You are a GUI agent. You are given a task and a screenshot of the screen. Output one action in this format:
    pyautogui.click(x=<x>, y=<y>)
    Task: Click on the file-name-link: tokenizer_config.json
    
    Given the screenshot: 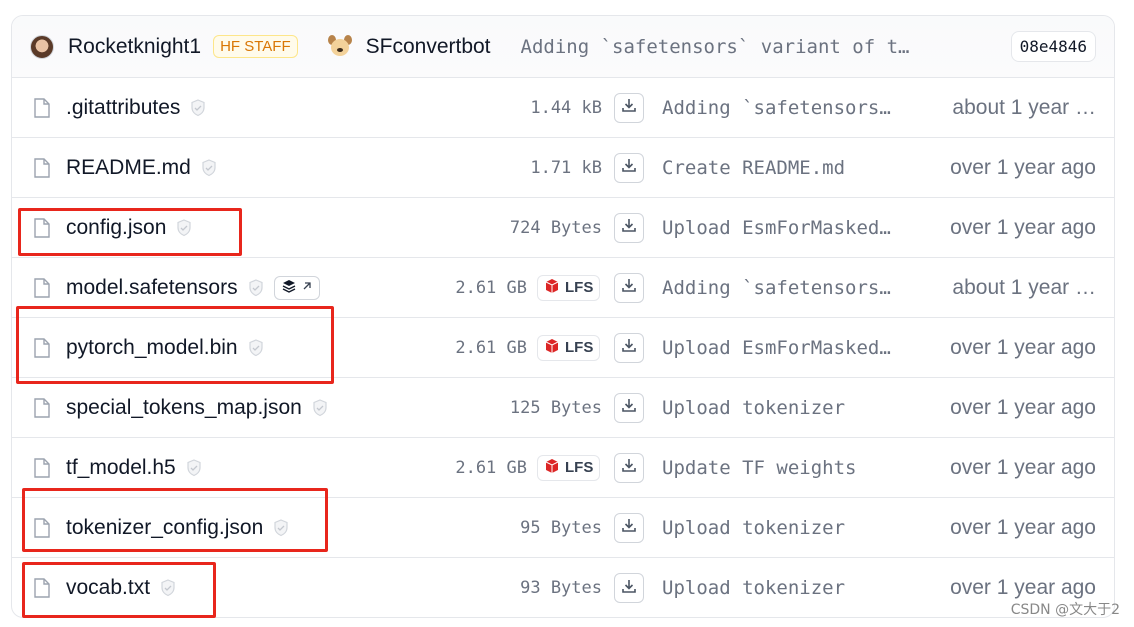 What is the action you would take?
    pyautogui.click(x=177, y=528)
    